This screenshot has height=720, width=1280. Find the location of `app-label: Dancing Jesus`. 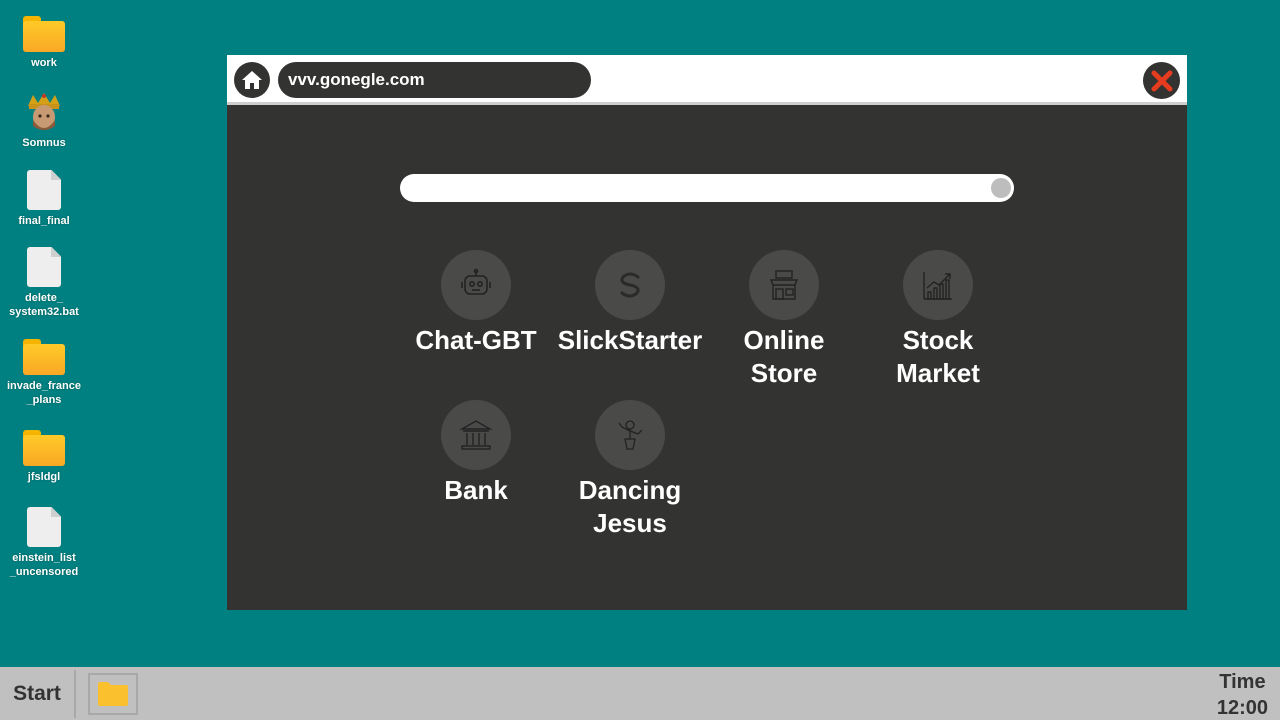

app-label: Dancing Jesus is located at coordinates (630, 506).